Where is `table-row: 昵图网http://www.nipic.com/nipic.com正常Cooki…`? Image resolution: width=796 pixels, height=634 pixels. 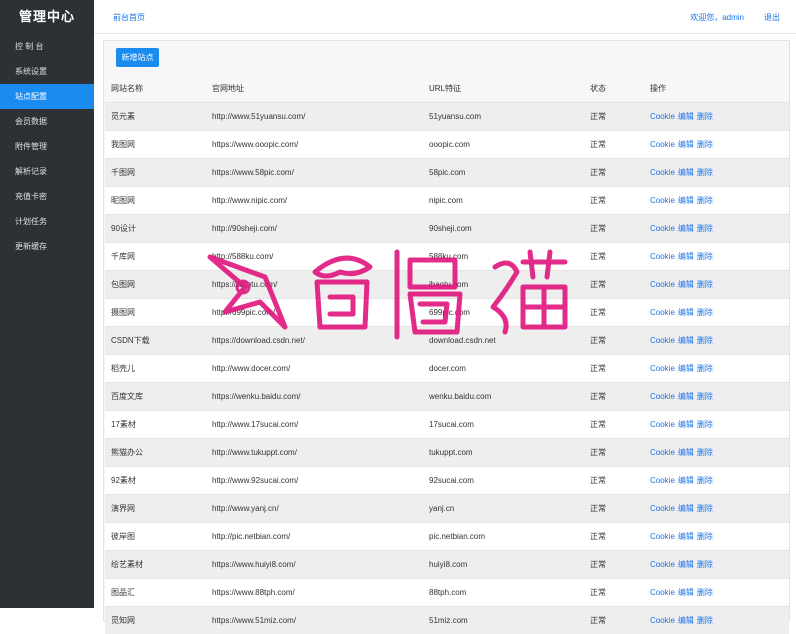 table-row: 昵图网http://www.nipic.com/nipic.com正常Cooki… is located at coordinates (447, 201).